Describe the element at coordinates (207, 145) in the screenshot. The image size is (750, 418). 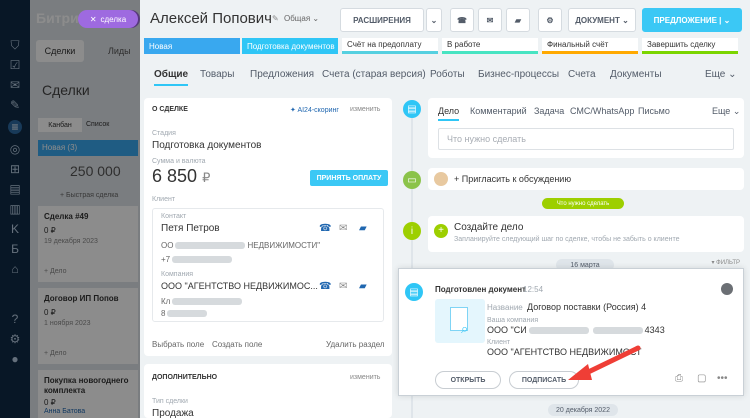
I see `stage-value: Подготовка документов` at that location.